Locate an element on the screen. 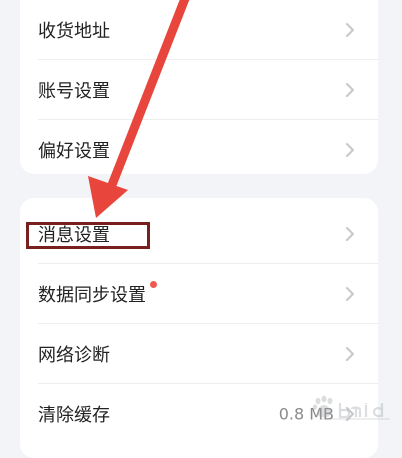 The height and width of the screenshot is (458, 402). settings-item-preferences: 偏好设置 is located at coordinates (208, 150).